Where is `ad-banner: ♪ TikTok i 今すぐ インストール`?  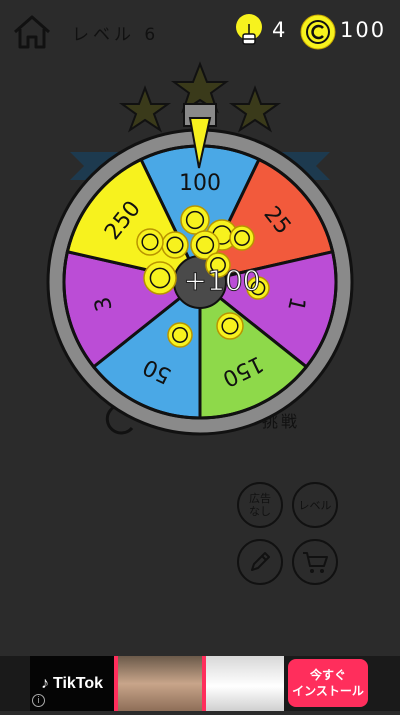 ad-banner: ♪ TikTok i 今すぐ インストール is located at coordinates (200, 683).